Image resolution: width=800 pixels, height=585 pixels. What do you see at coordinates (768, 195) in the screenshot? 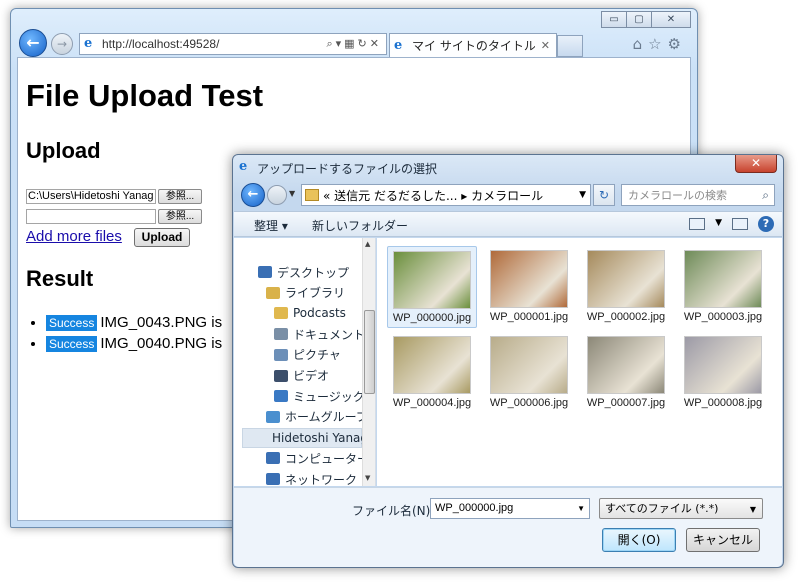
I see `search-icon: ⌕` at bounding box center [768, 195].